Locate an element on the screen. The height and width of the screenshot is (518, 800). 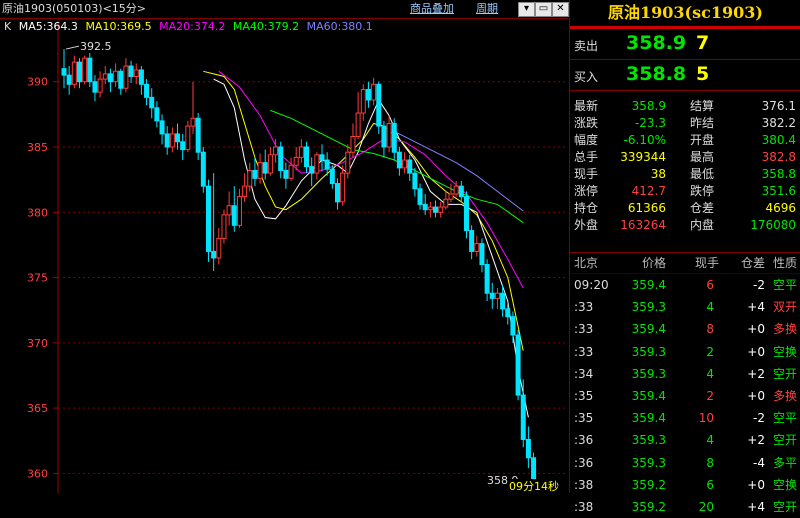
stat-label: 最新 is located at coordinates (586, 106).